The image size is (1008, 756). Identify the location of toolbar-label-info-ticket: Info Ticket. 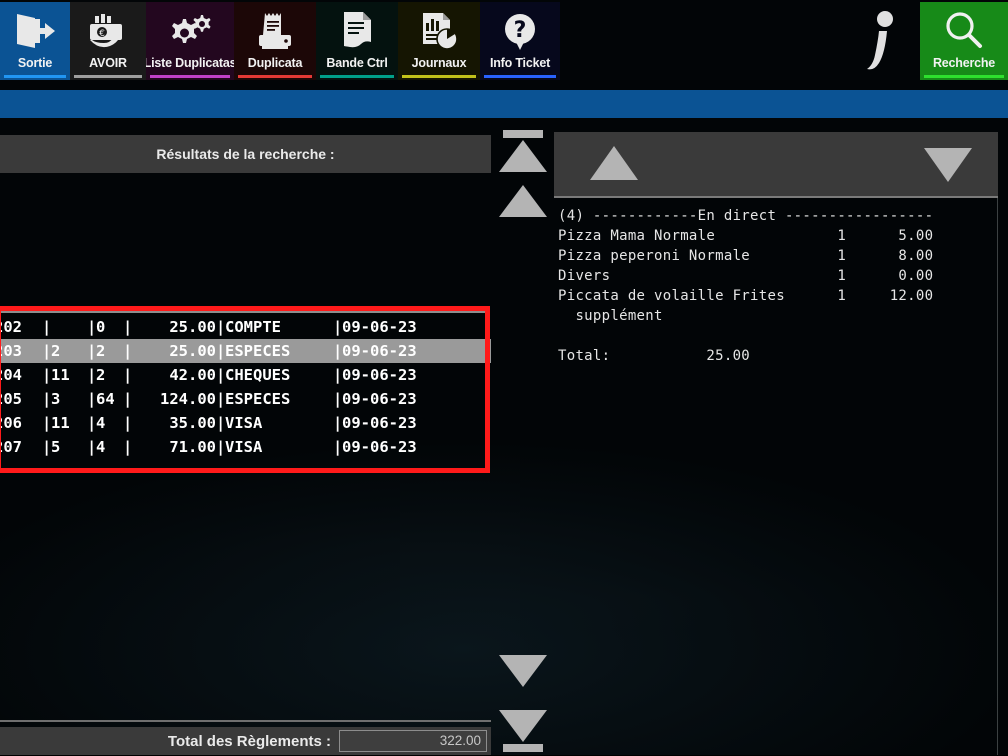
(520, 63).